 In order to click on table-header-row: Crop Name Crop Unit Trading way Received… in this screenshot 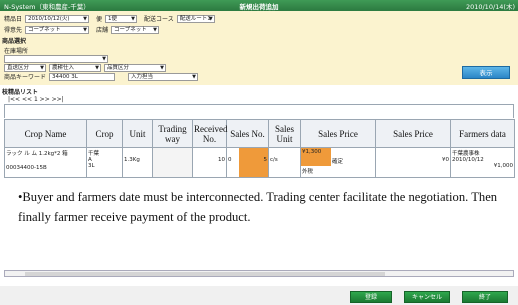, I will do `click(259, 133)`.